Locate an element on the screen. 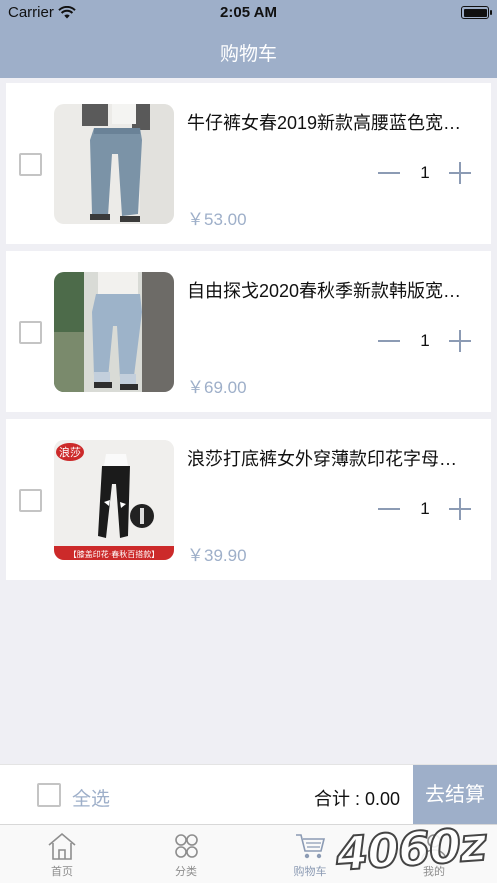  select-all-label: 全选 is located at coordinates (91, 797).